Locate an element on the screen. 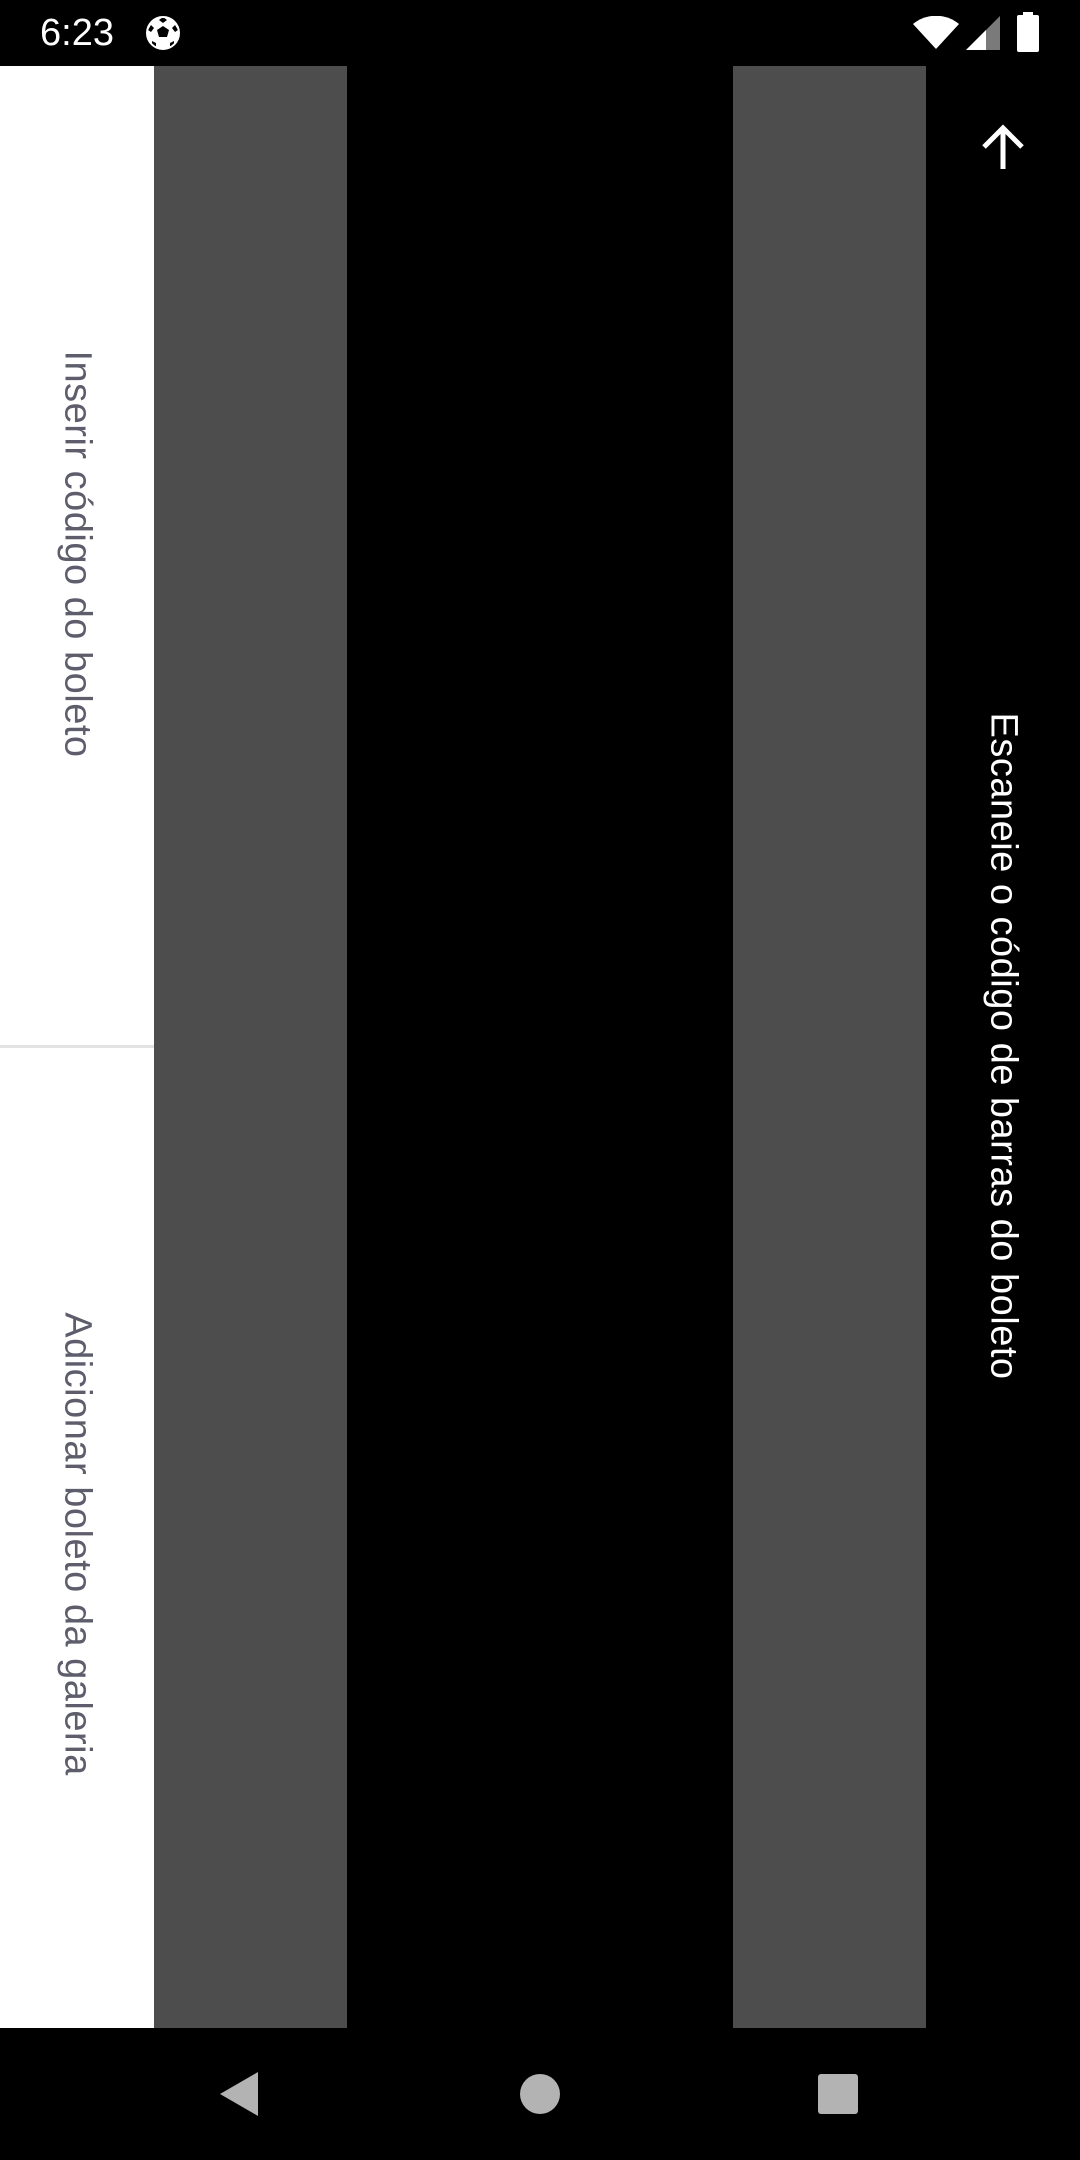 The height and width of the screenshot is (2160, 1080). insert-code-option: Inserir código do boleto is located at coordinates (77, 556).